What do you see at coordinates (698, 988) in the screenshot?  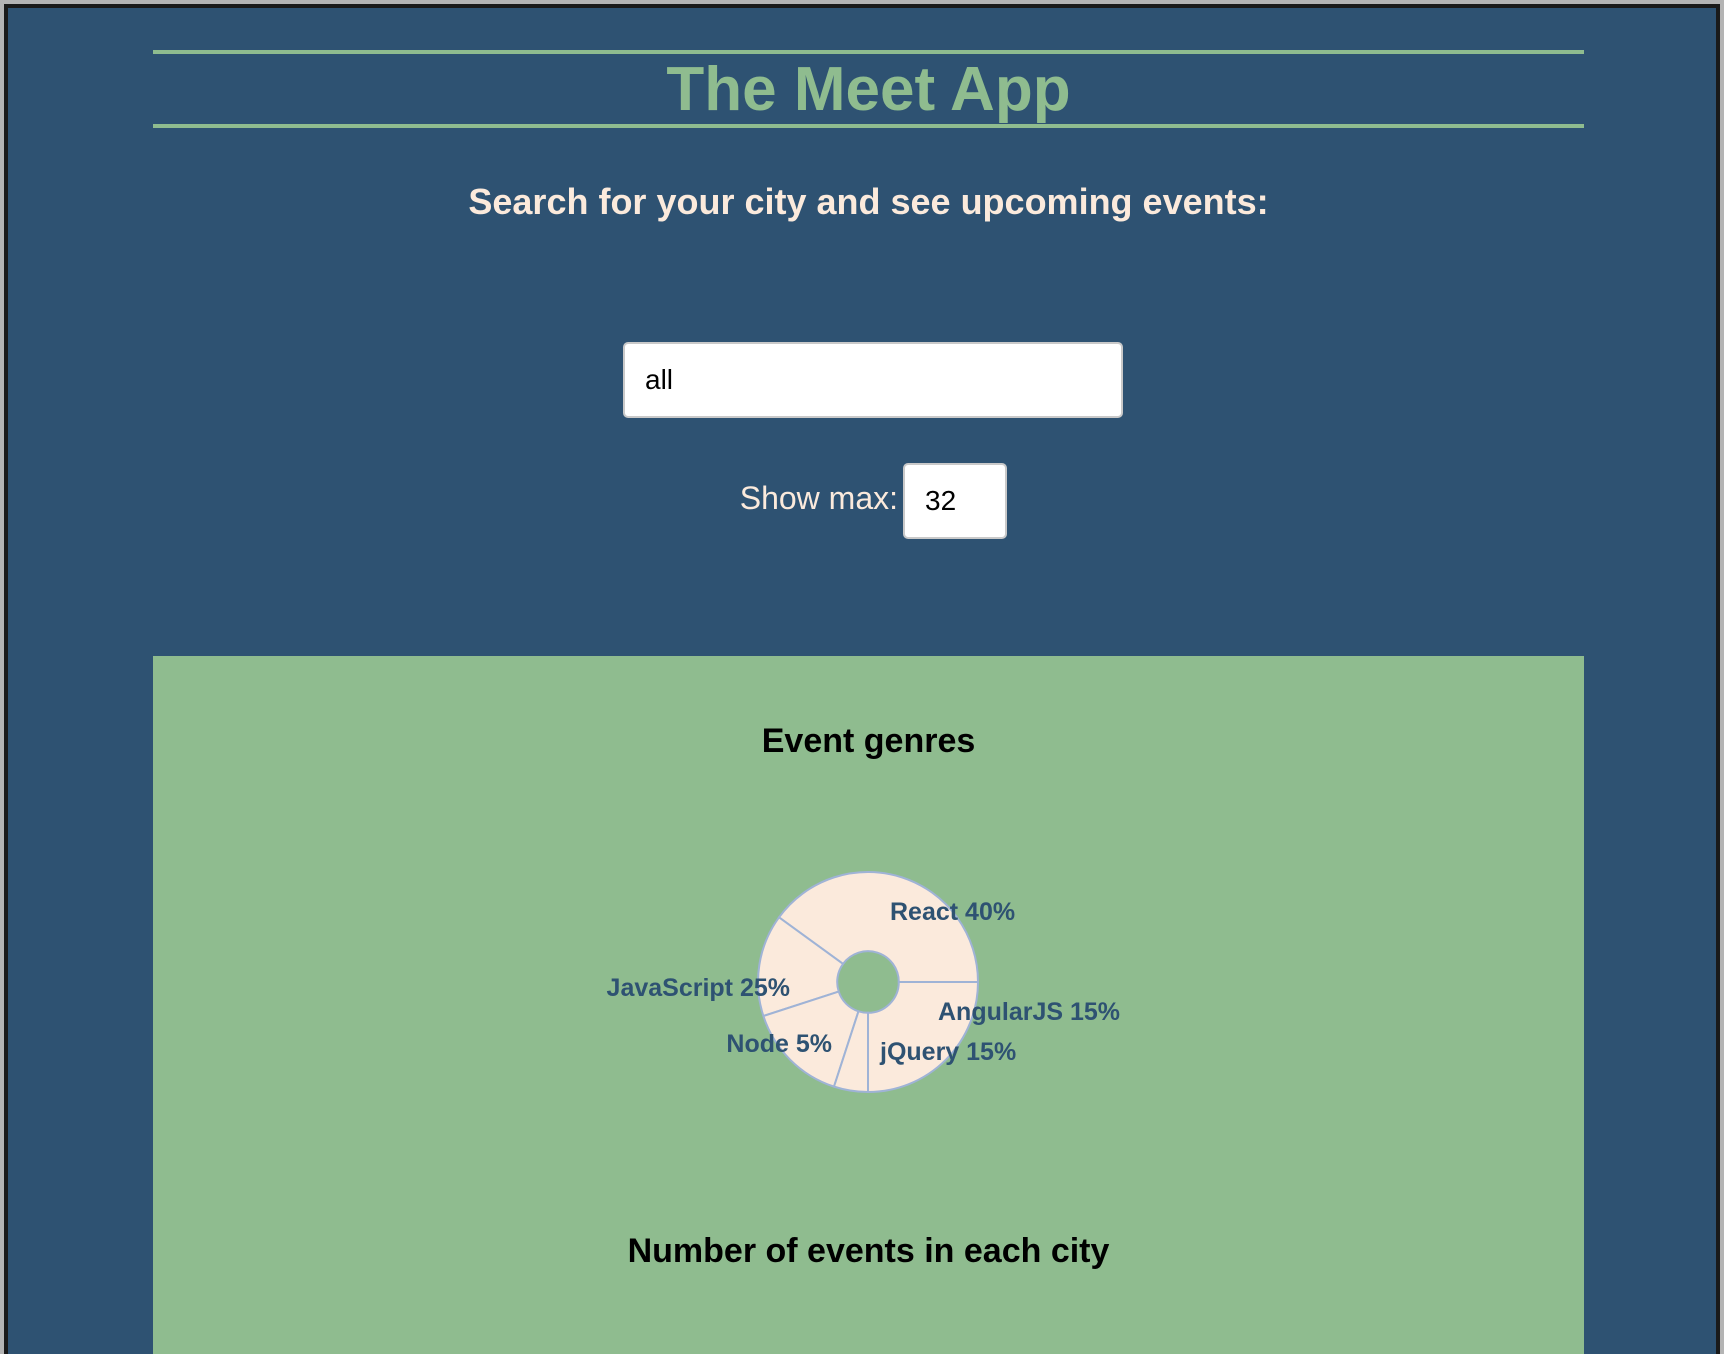 I see `pie-label-javascript: JavaScript 25%` at bounding box center [698, 988].